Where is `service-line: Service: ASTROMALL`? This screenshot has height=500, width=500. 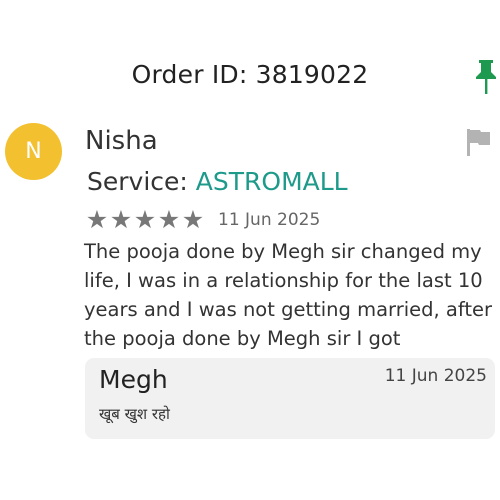 service-line: Service: ASTROMALL is located at coordinates (217, 181).